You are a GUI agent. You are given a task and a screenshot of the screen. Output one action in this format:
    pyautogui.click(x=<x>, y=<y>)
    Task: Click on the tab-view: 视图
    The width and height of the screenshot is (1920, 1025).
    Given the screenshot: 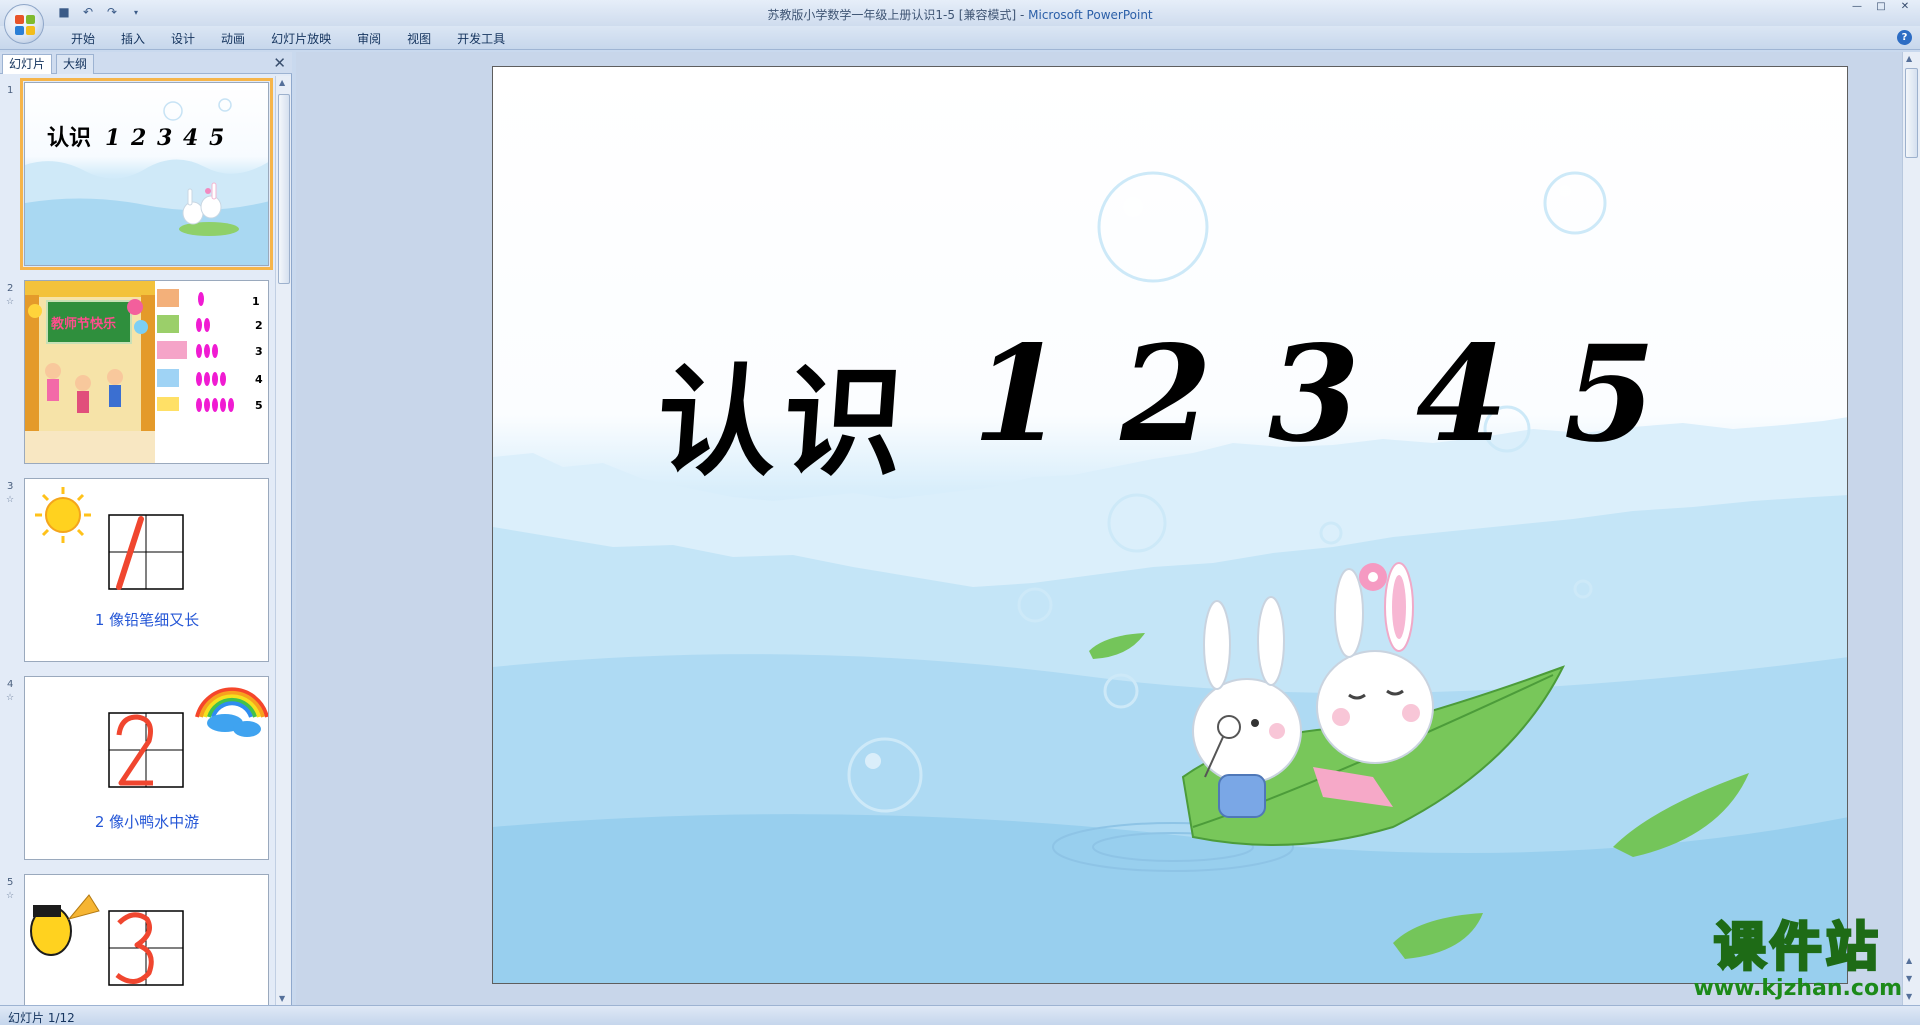 What is the action you would take?
    pyautogui.click(x=419, y=39)
    